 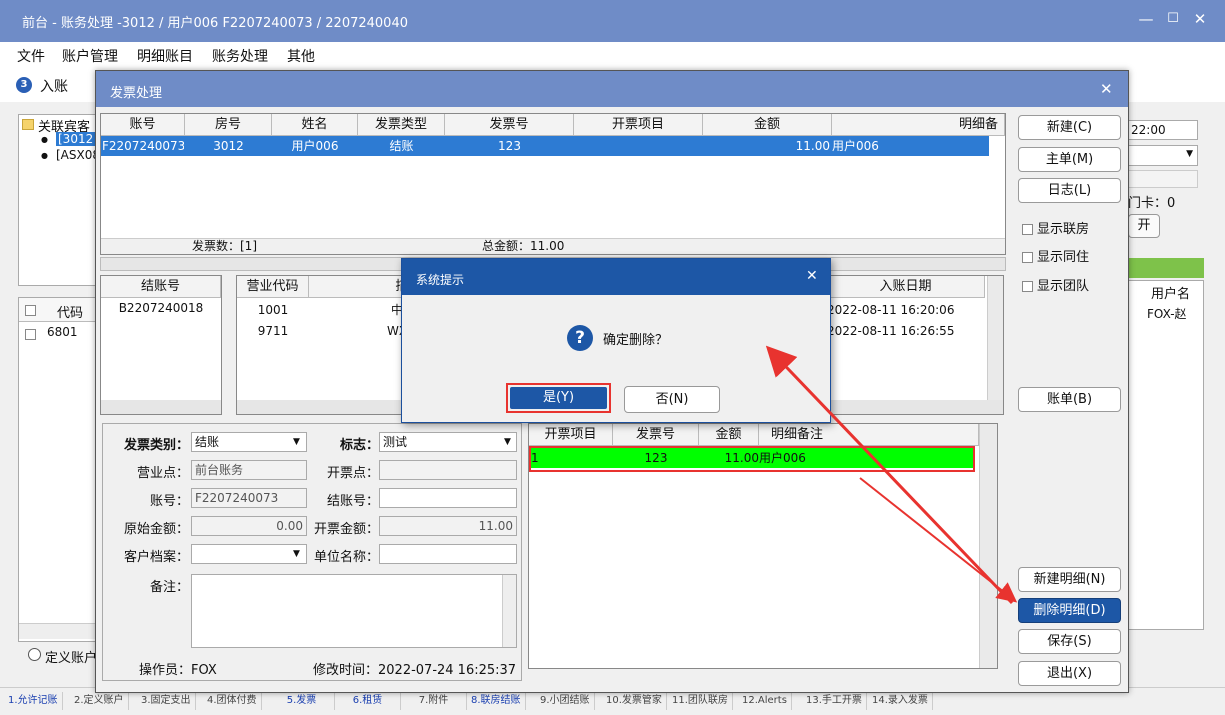 I want to click on arrow-to-delete, so click(x=938, y=540).